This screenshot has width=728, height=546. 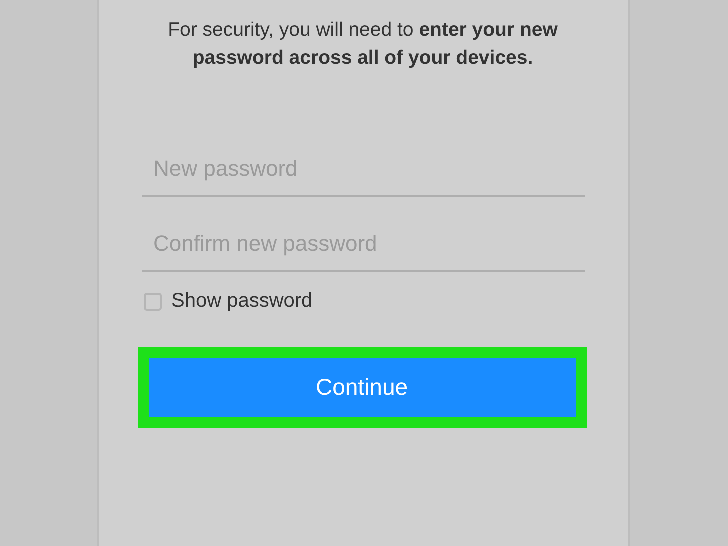 I want to click on show-password-checkbox, so click(x=153, y=301).